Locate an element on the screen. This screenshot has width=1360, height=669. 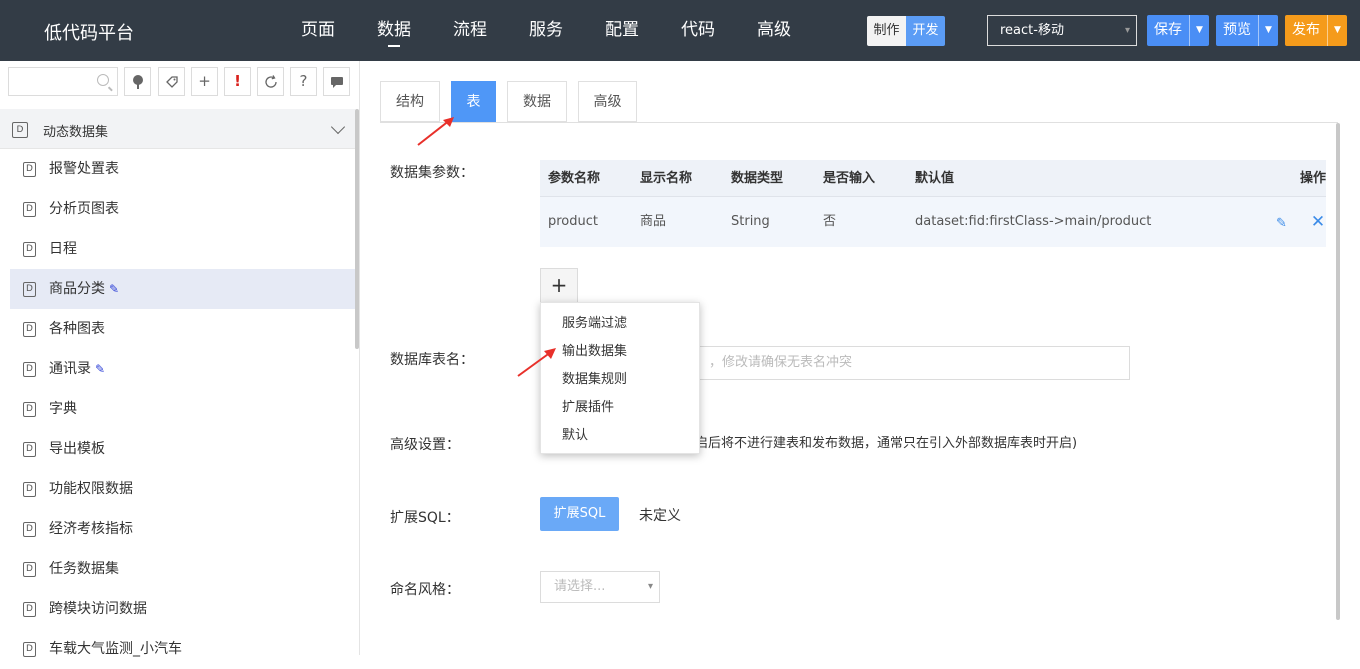
display-name-cell: 商品 is located at coordinates (653, 221).